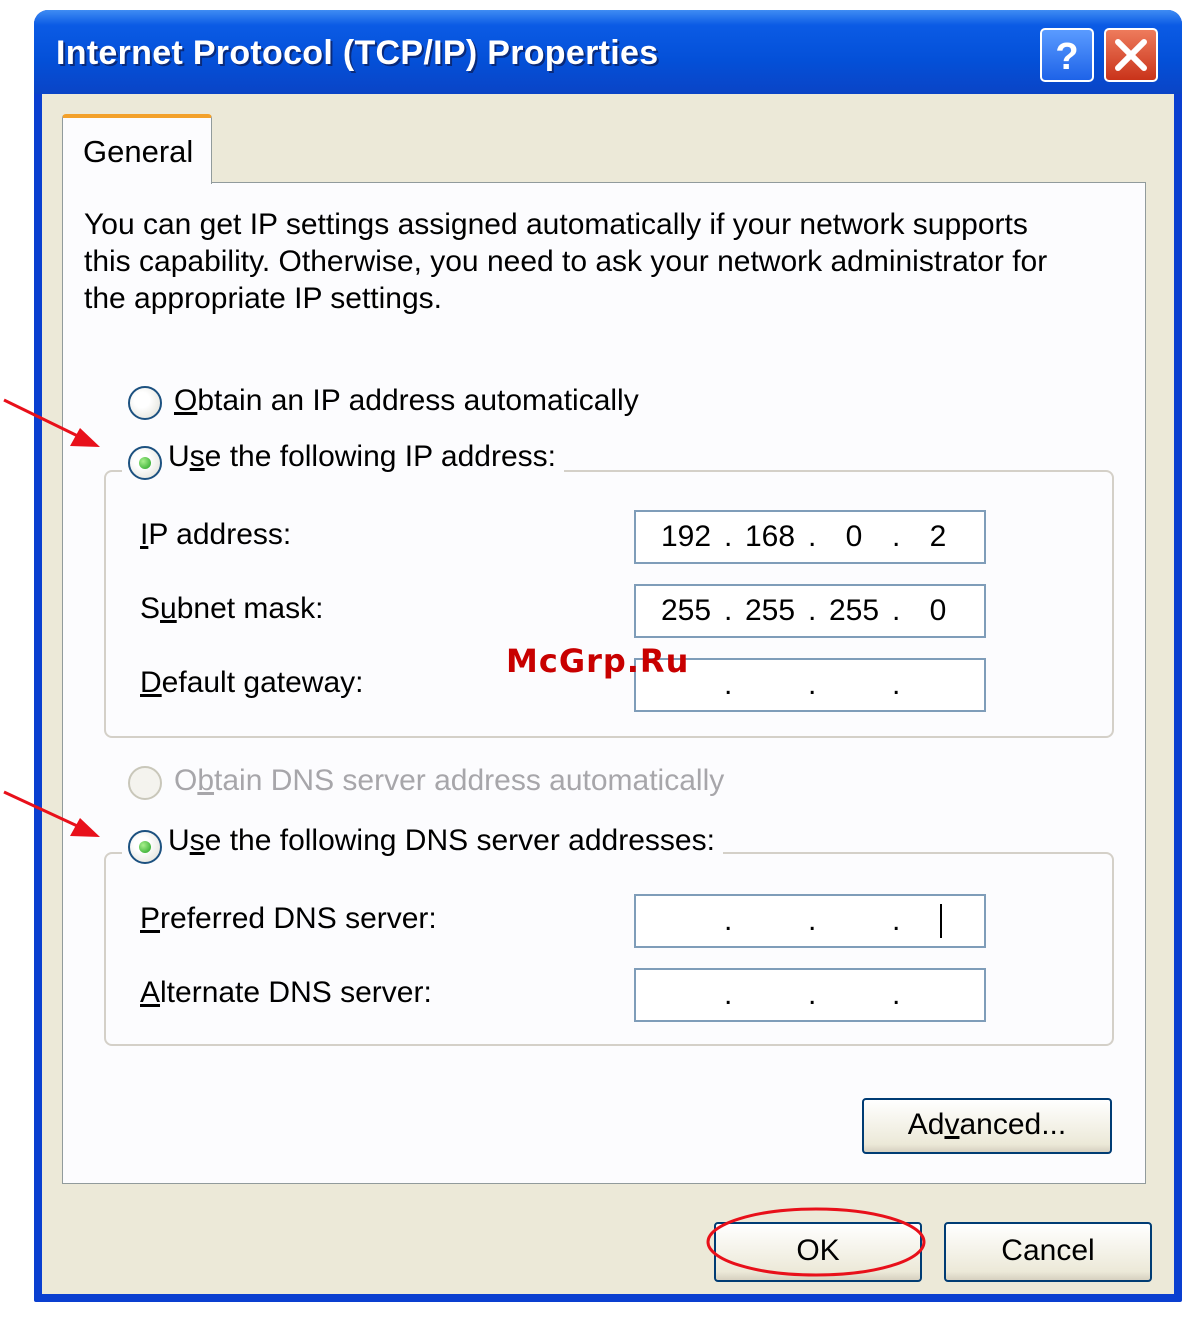 The image size is (1201, 1320). I want to click on arrow-to-dns-option, so click(51, 813).